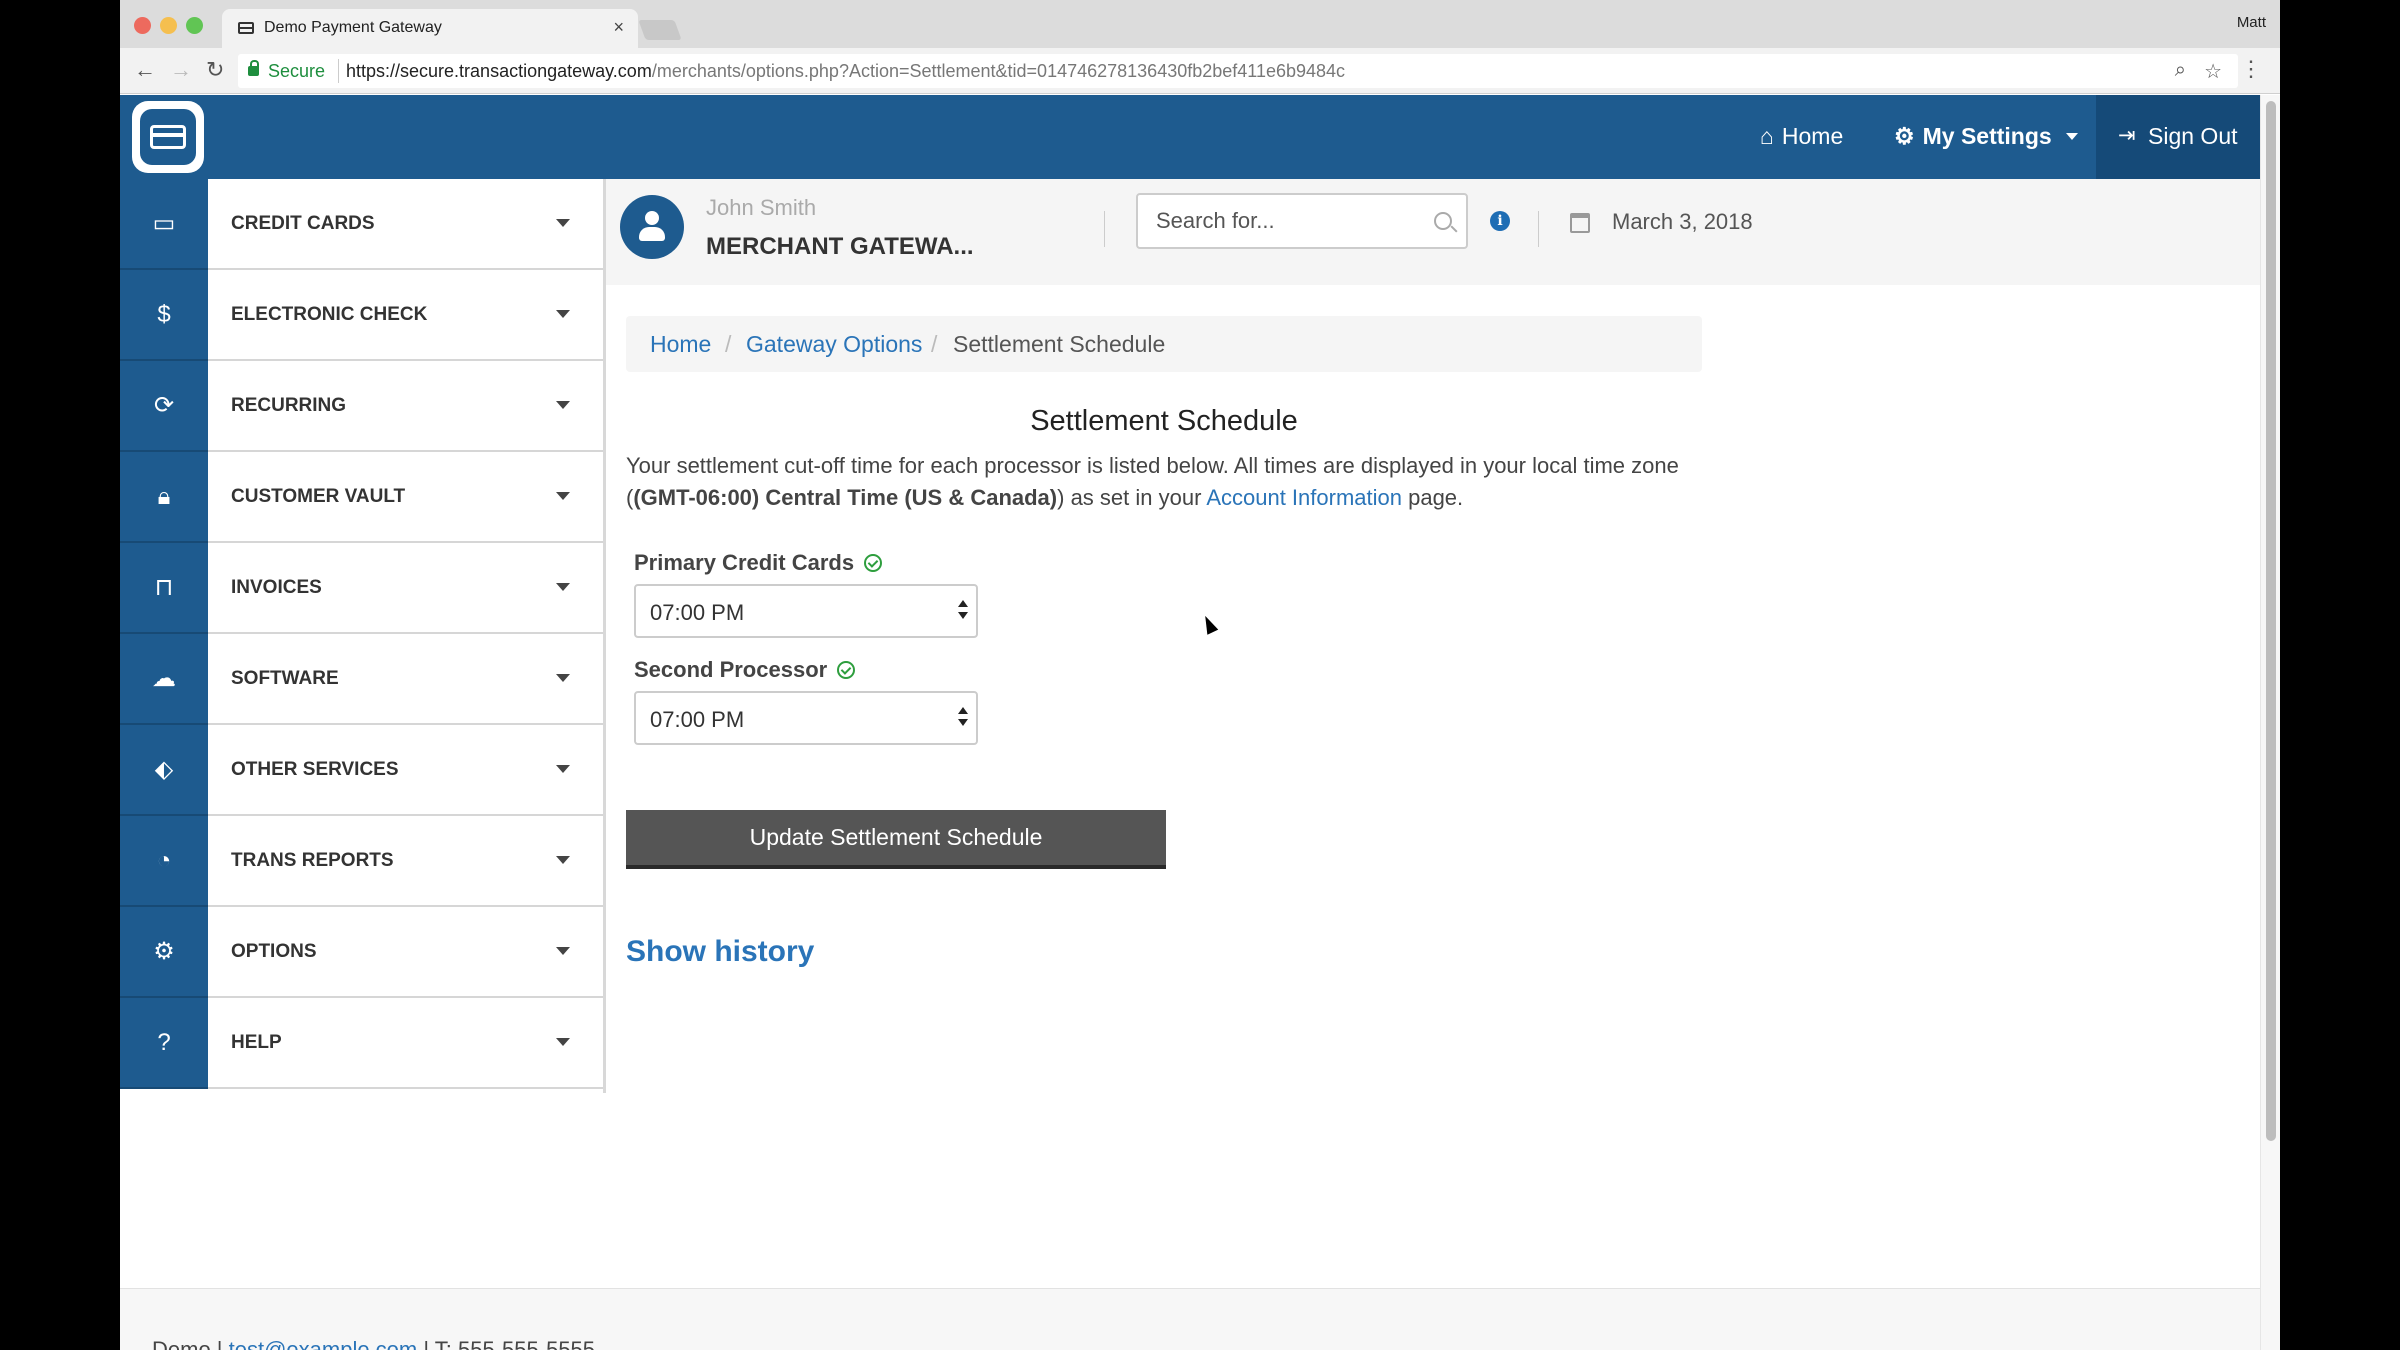 This screenshot has height=1350, width=2400. Describe the element at coordinates (1500, 221) in the screenshot. I see `info-icon: i` at that location.